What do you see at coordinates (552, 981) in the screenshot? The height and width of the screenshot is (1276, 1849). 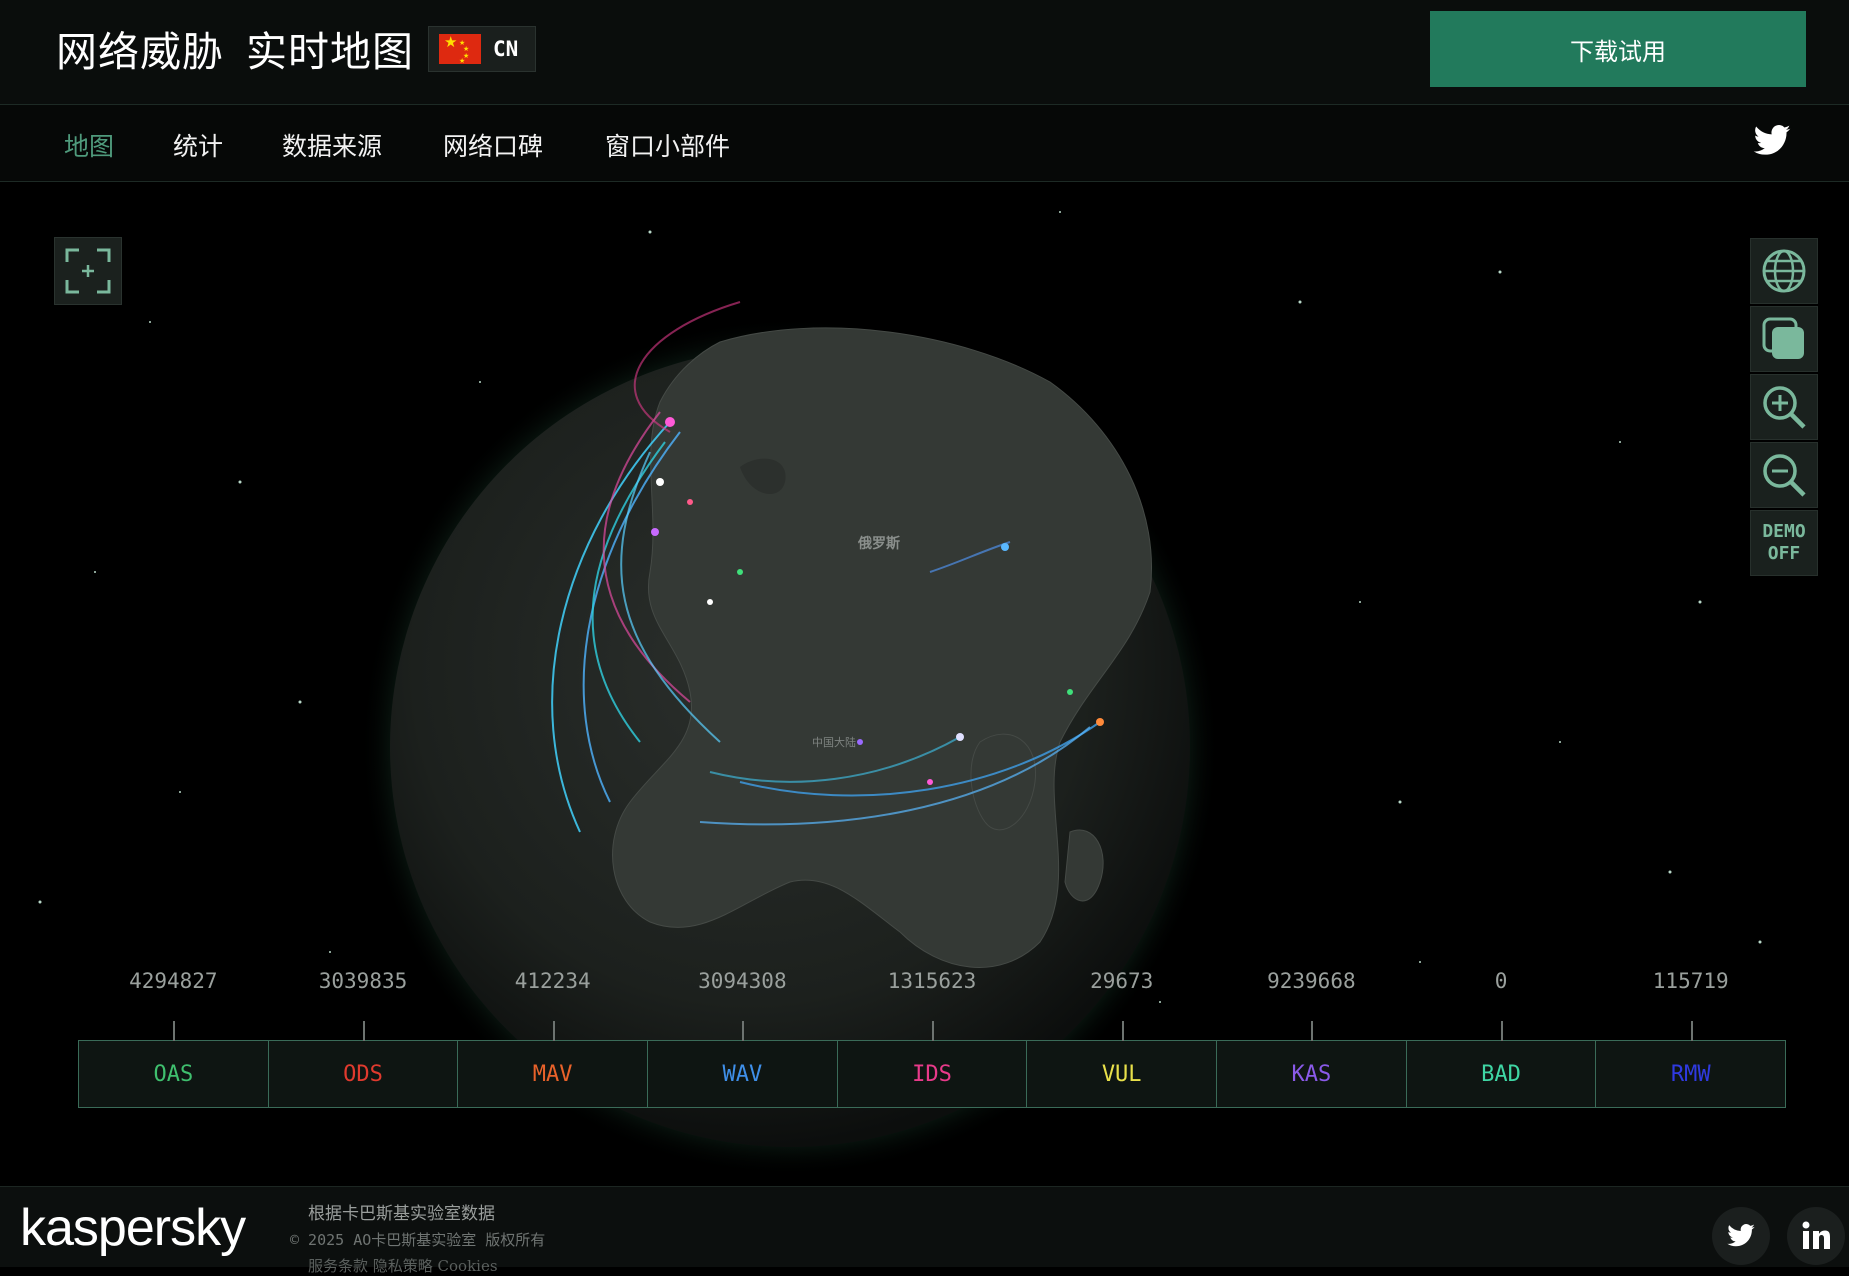 I see `stat-value: 412234` at bounding box center [552, 981].